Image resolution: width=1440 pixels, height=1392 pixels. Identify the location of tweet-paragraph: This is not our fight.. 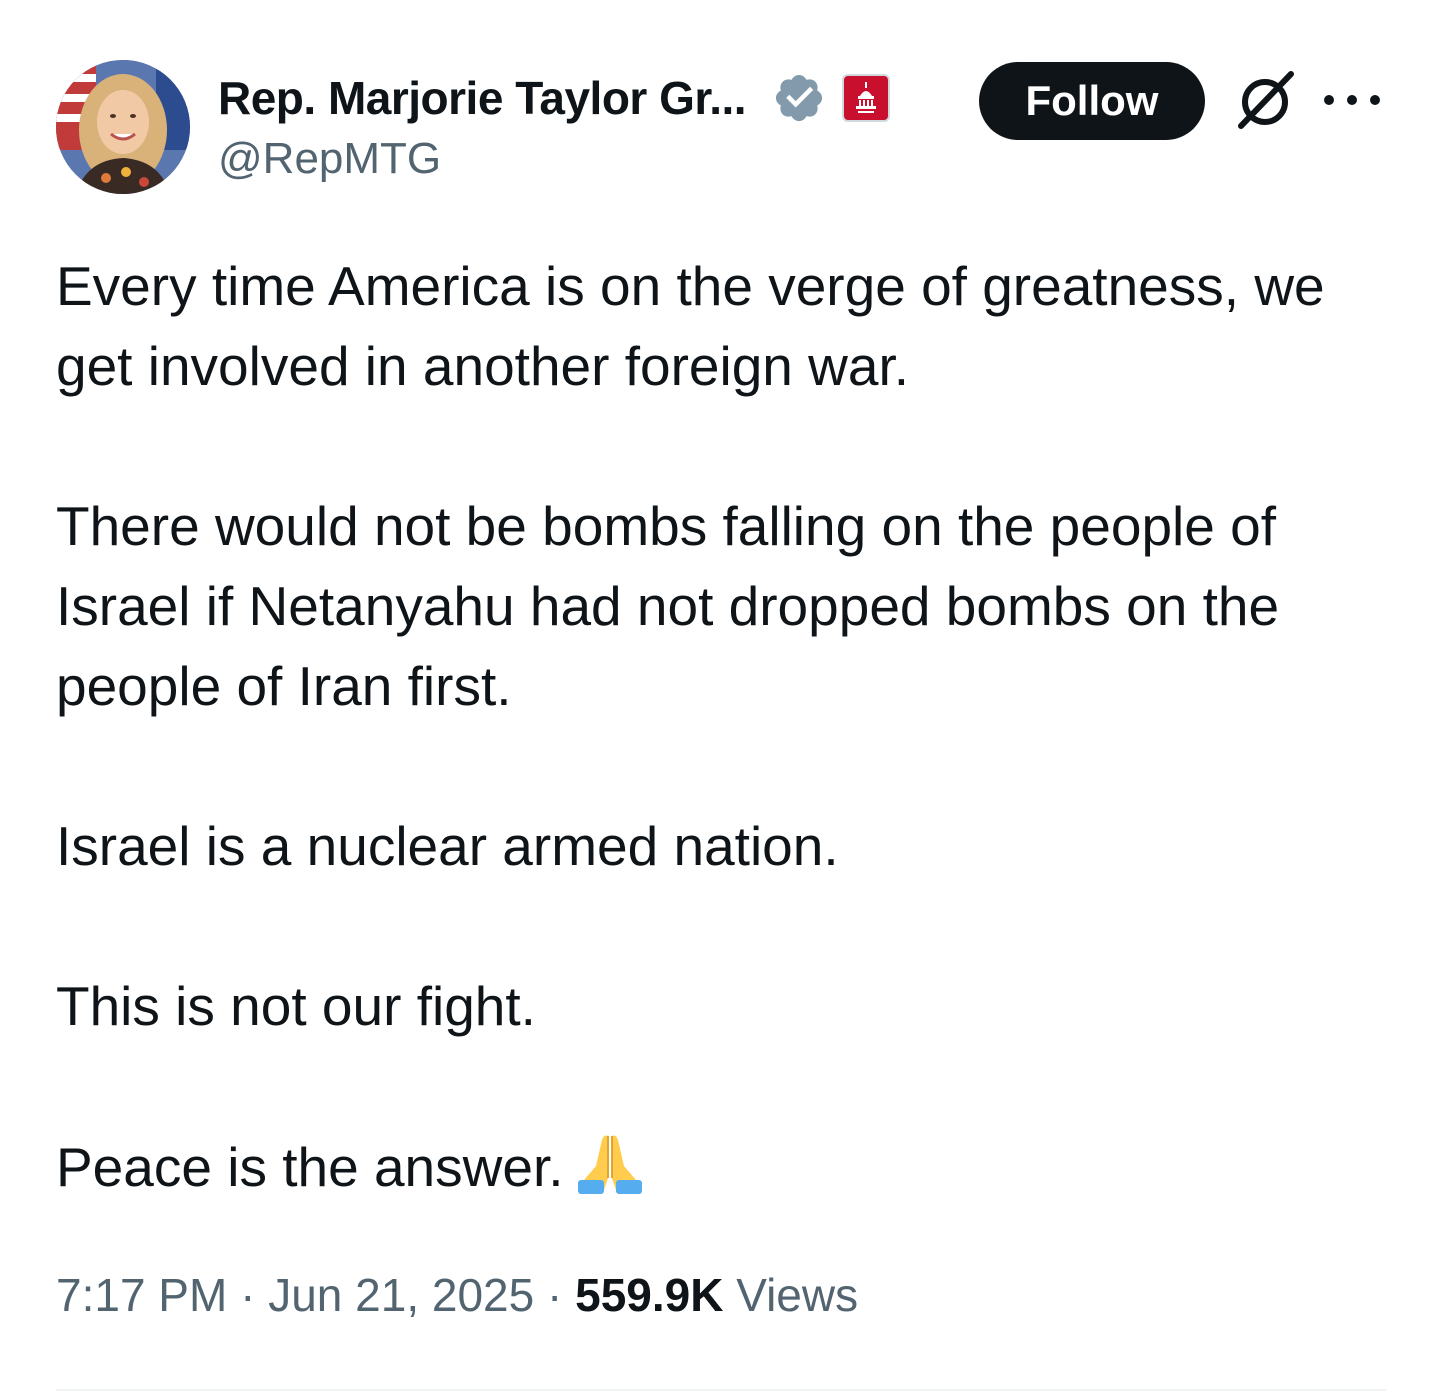
(296, 1006).